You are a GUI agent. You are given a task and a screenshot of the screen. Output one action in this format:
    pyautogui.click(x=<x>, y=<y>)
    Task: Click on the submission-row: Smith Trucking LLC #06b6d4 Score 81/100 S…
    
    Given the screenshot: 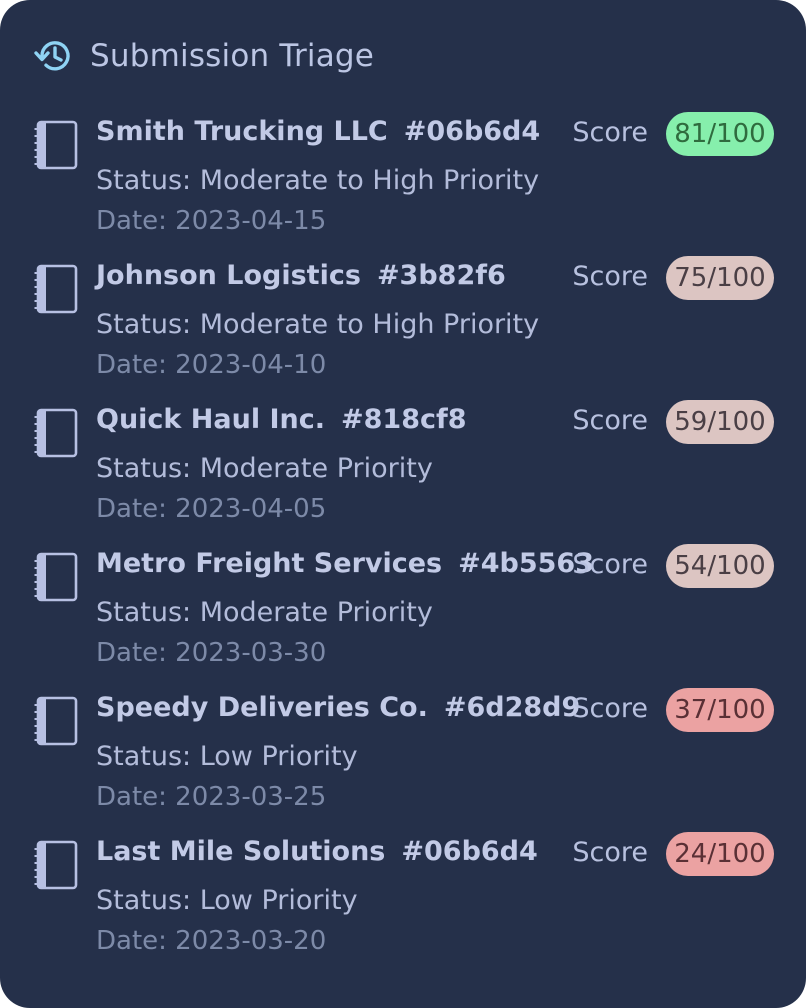 What is the action you would take?
    pyautogui.click(x=403, y=182)
    